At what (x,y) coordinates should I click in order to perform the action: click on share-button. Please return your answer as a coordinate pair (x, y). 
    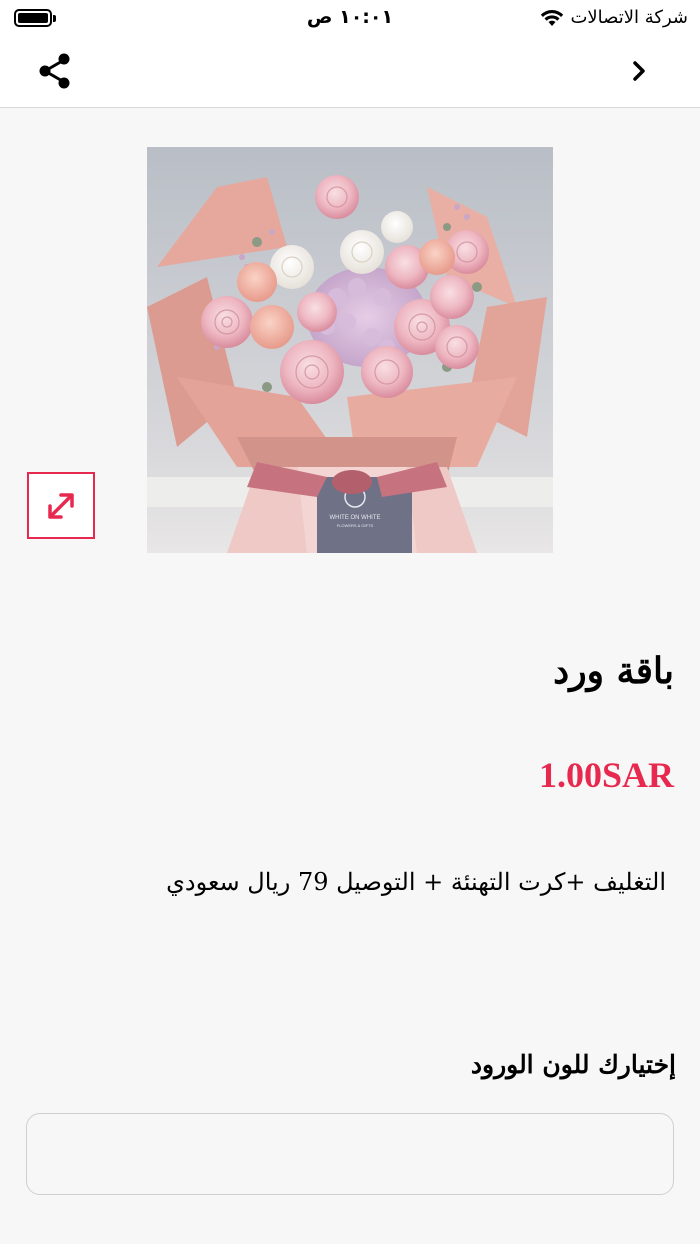
    Looking at the image, I should click on (55, 71).